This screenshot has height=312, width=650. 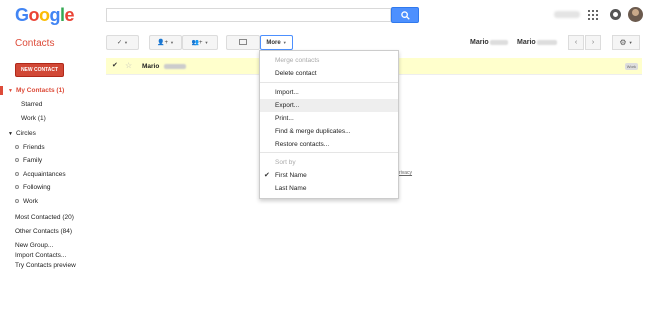 What do you see at coordinates (28, 160) in the screenshot?
I see `sidebar-item-family: Family` at bounding box center [28, 160].